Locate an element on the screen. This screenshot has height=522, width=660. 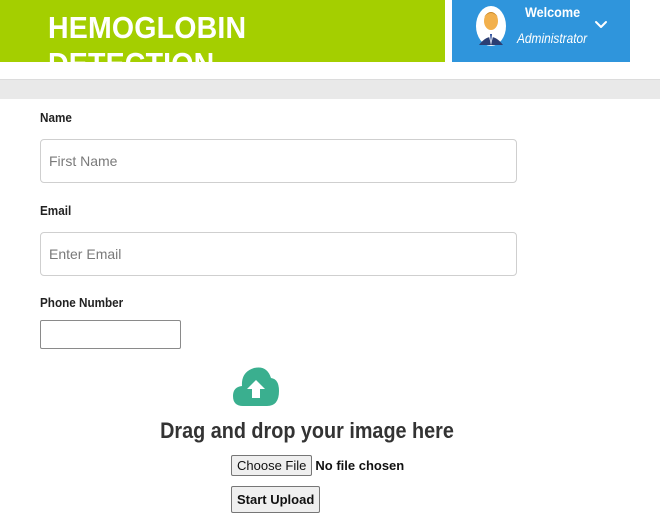
email-label: Email is located at coordinates (56, 210).